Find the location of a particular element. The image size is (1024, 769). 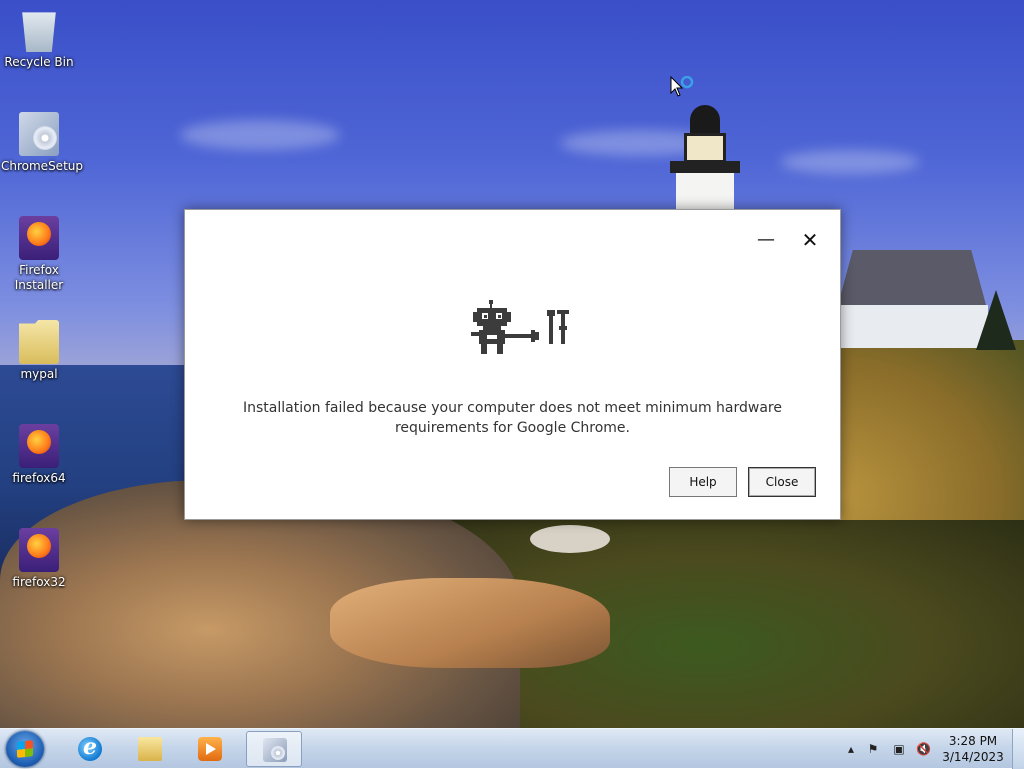

taskbar-chromesetup is located at coordinates (274, 749).